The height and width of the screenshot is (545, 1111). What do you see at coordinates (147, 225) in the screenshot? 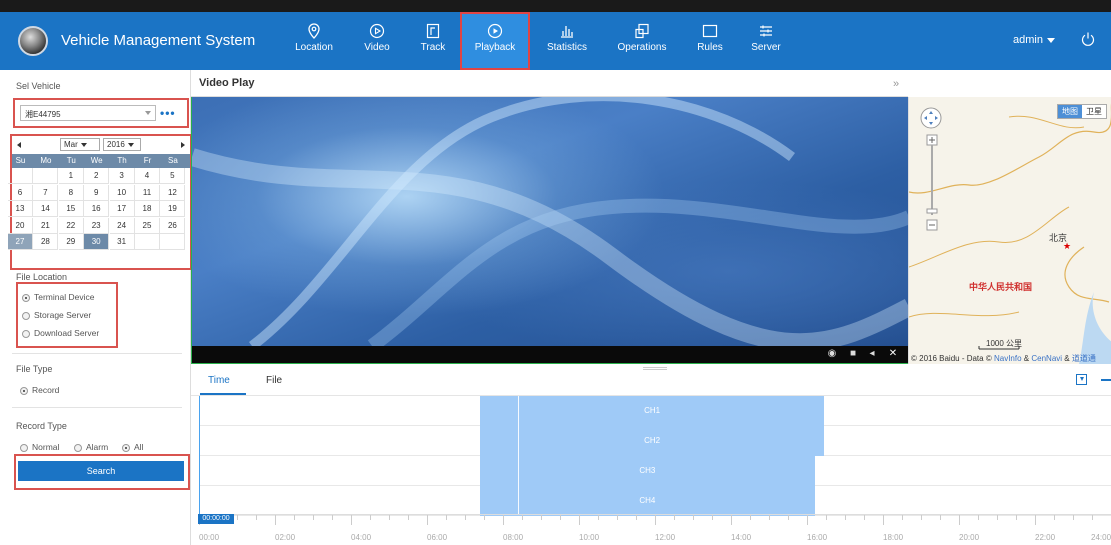
I see `calendar-day: 25` at bounding box center [147, 225].